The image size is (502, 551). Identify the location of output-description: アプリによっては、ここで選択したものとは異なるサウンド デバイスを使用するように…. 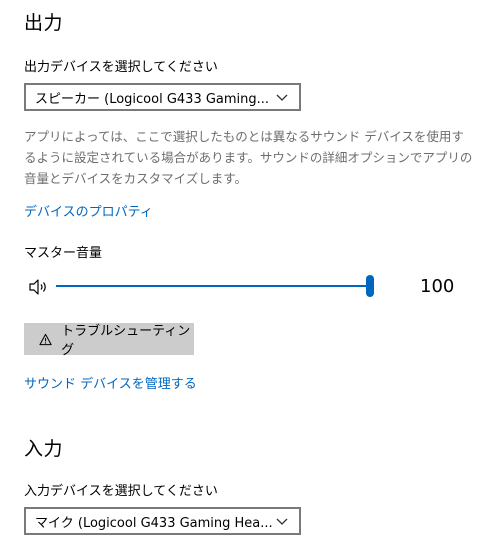
(248, 157).